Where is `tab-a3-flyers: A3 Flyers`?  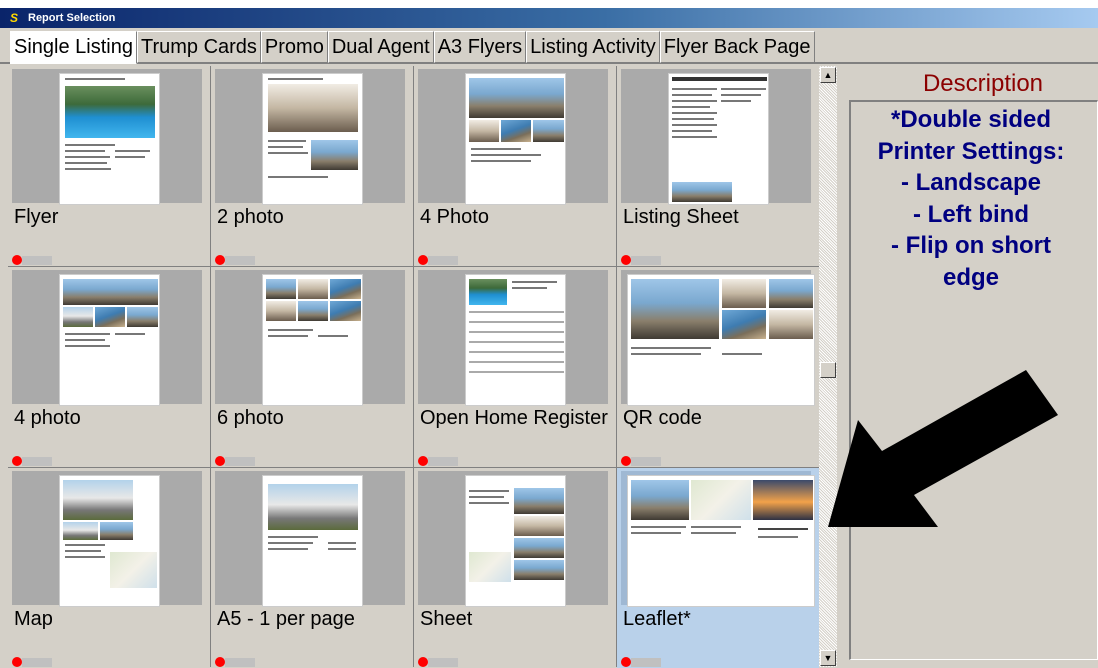
tab-a3-flyers: A3 Flyers is located at coordinates (480, 47).